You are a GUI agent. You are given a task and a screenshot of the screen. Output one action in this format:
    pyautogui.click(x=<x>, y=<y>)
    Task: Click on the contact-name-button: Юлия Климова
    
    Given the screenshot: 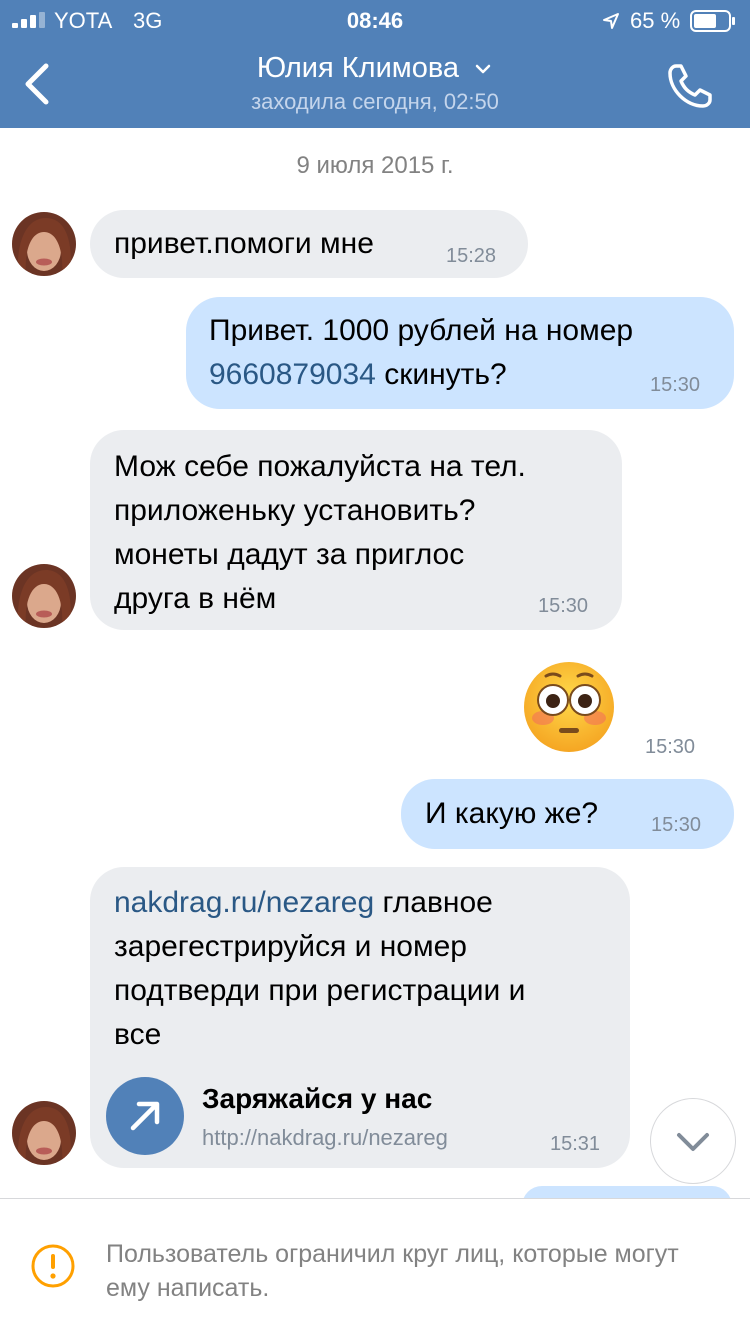 What is the action you would take?
    pyautogui.click(x=375, y=68)
    